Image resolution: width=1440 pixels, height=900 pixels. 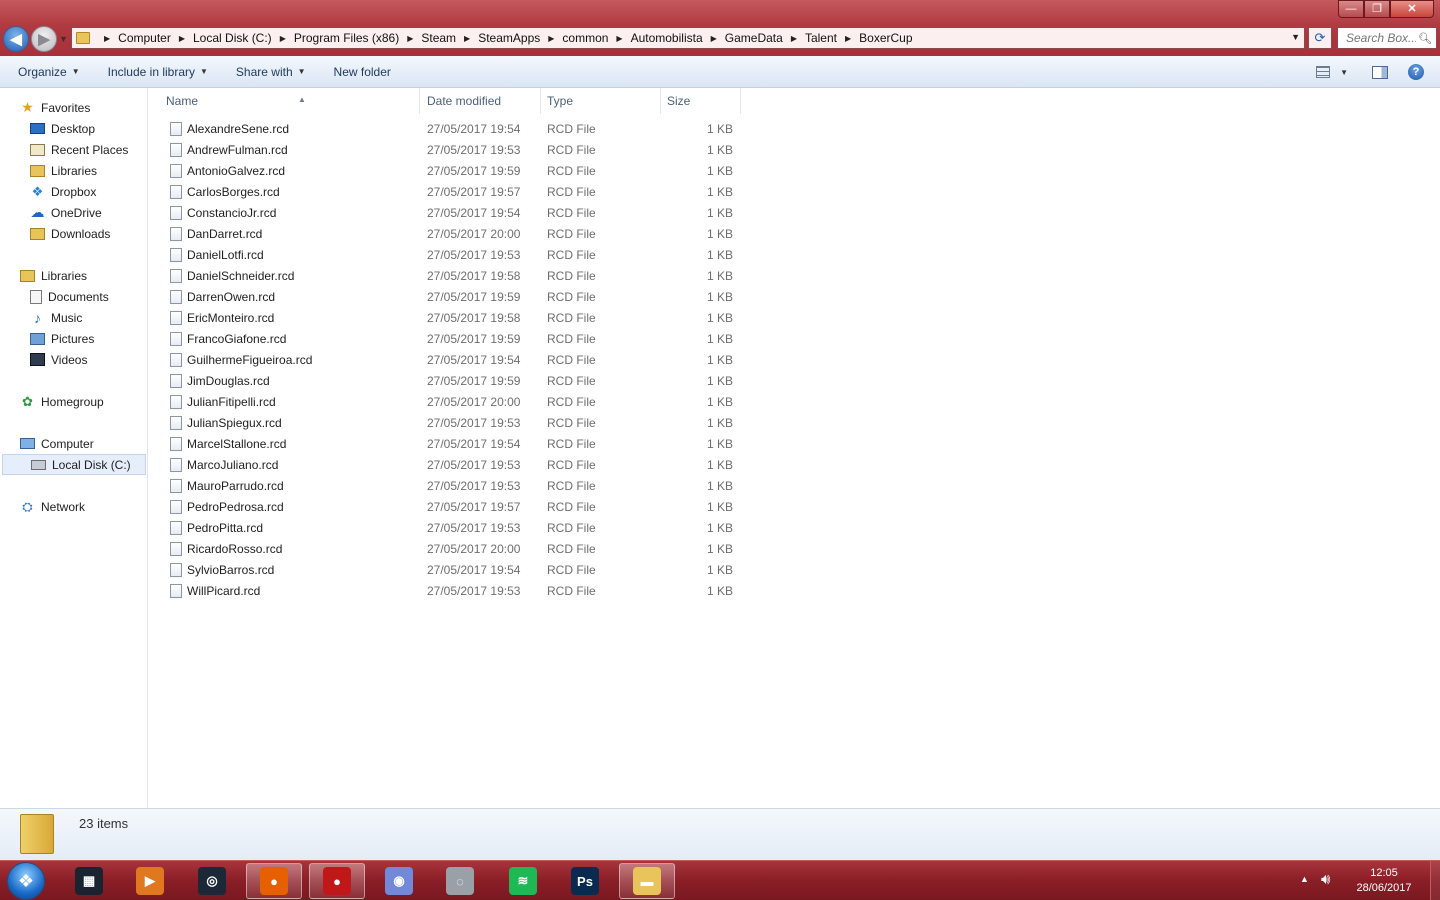 I want to click on column-header-name: ▲ Name, so click(x=290, y=101).